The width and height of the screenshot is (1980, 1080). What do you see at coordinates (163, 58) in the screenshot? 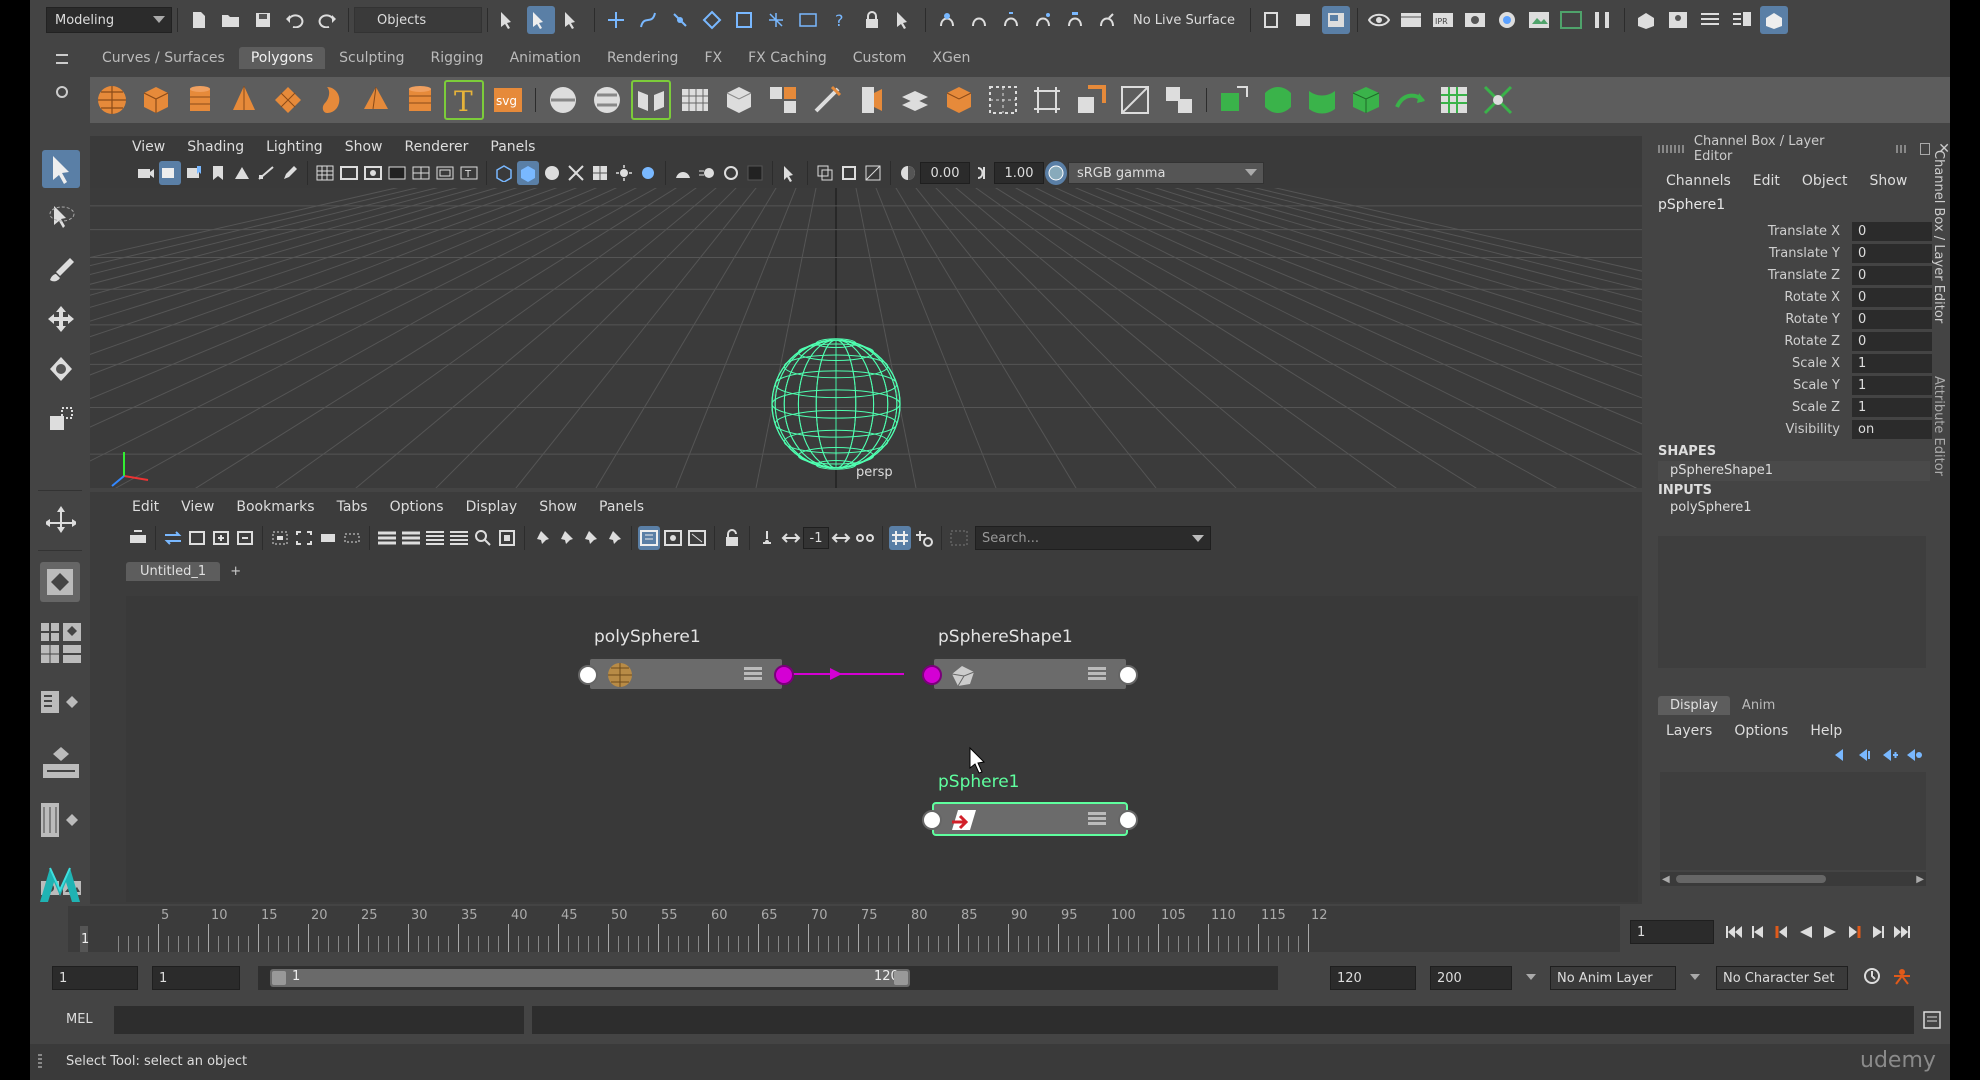
I see `tab-curves-surfaces: Curves / Surfaces` at bounding box center [163, 58].